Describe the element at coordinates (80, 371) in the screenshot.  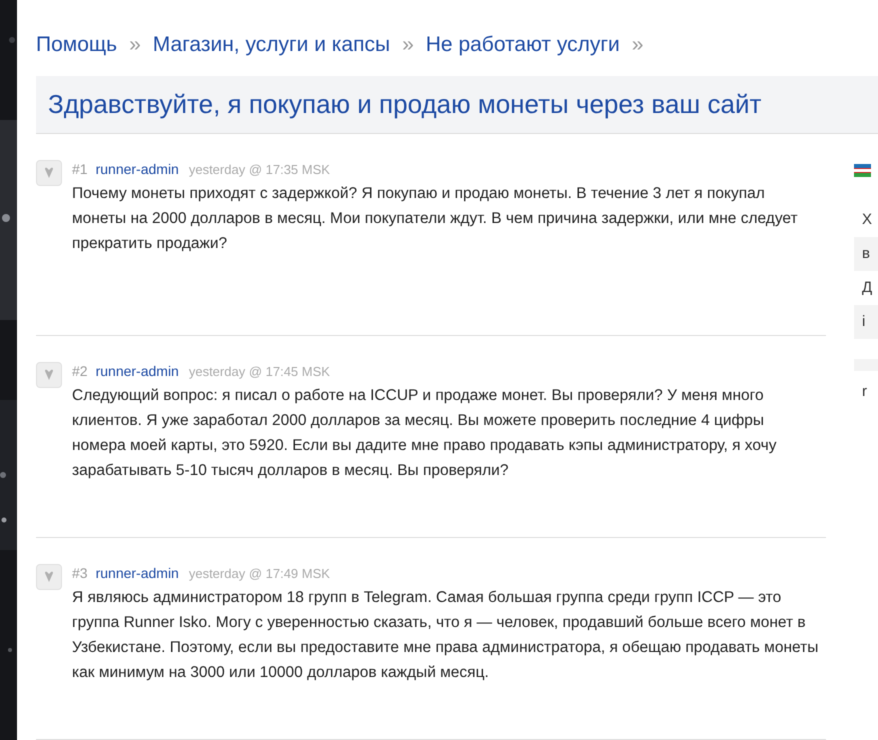
I see `post-number: #2` at that location.